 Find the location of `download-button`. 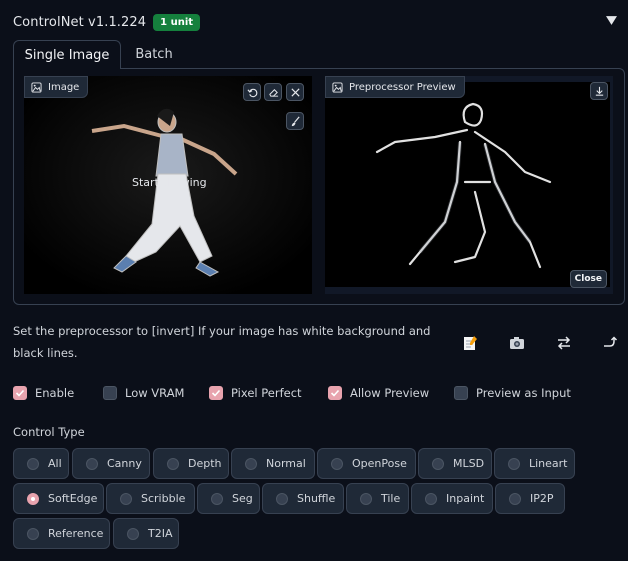

download-button is located at coordinates (599, 91).